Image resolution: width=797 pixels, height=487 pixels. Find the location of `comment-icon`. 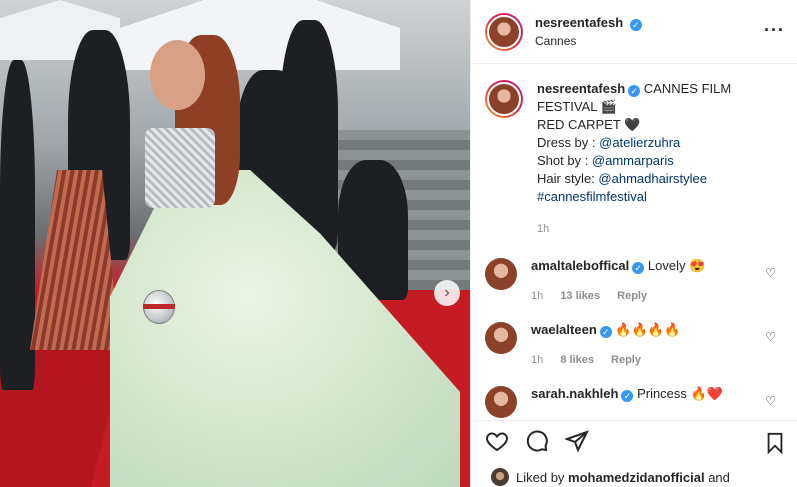

comment-icon is located at coordinates (537, 441).